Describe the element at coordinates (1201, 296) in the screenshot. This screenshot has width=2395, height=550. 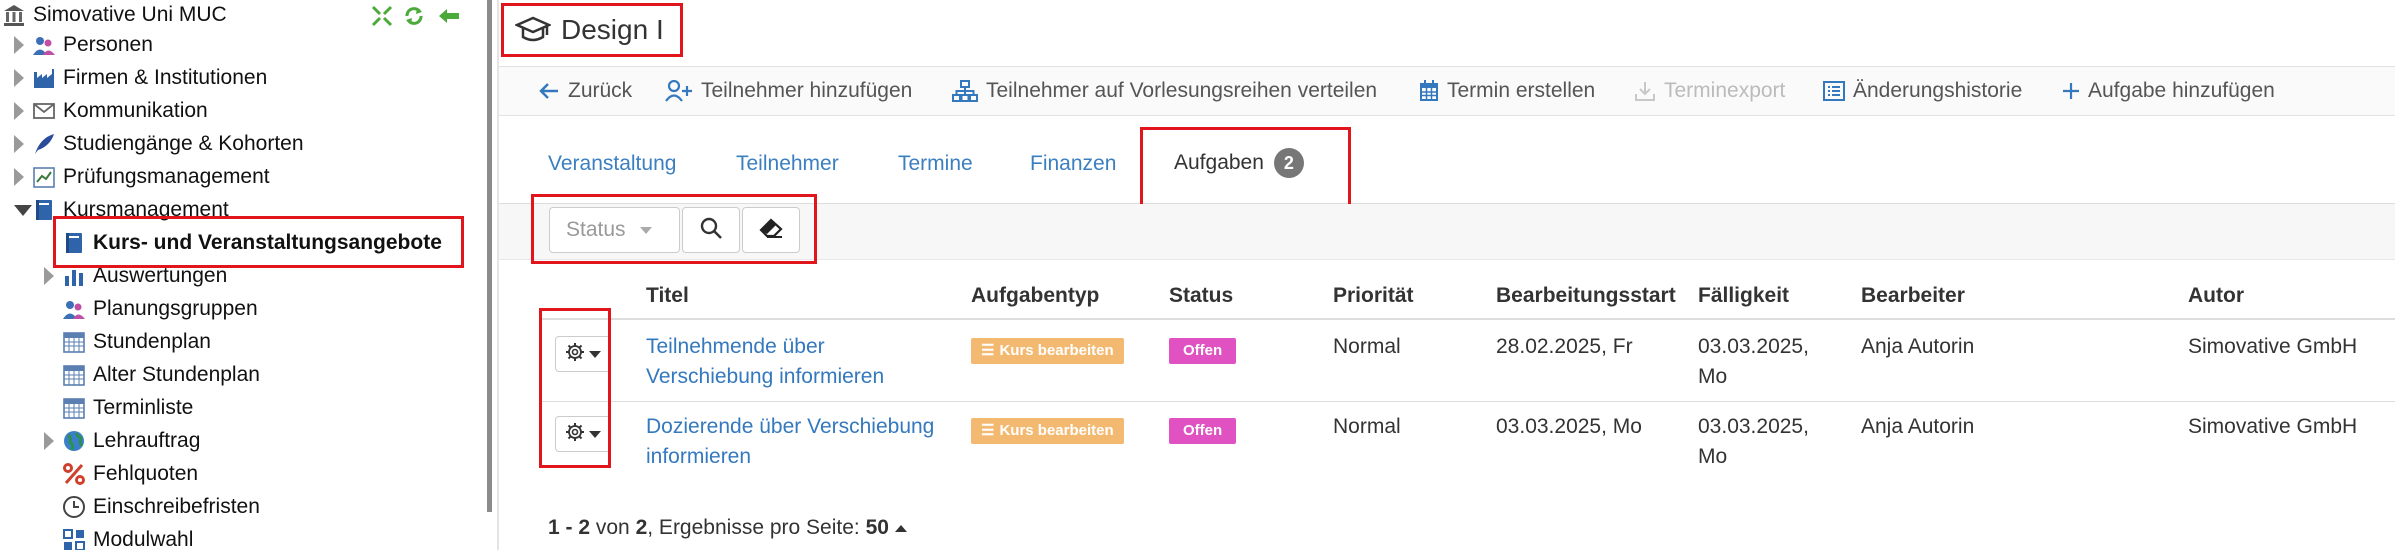
I see `column-header-status: Status` at that location.